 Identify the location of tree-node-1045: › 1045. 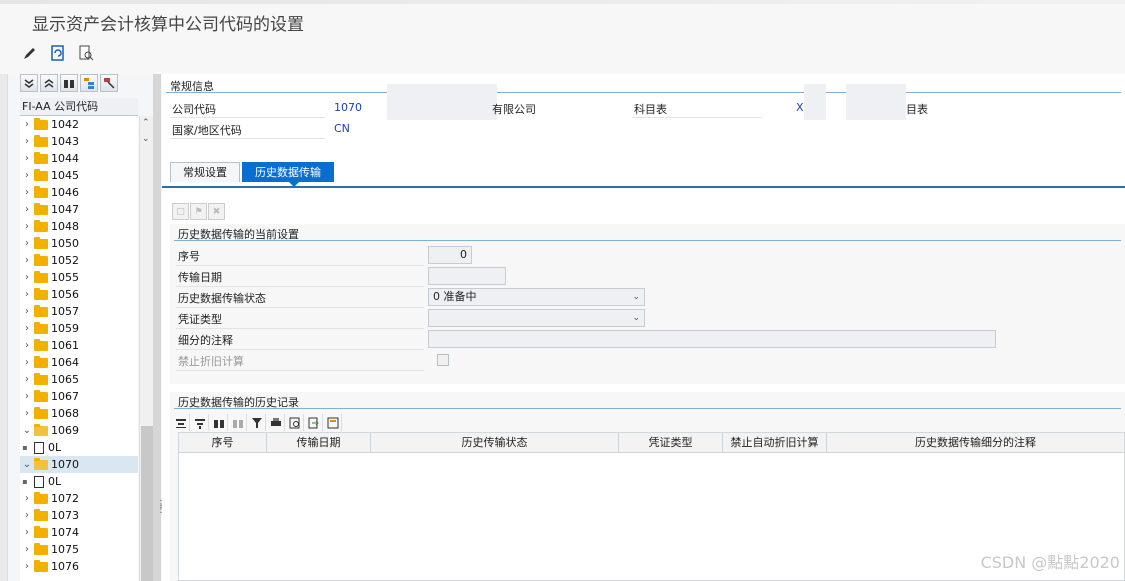
(79, 175).